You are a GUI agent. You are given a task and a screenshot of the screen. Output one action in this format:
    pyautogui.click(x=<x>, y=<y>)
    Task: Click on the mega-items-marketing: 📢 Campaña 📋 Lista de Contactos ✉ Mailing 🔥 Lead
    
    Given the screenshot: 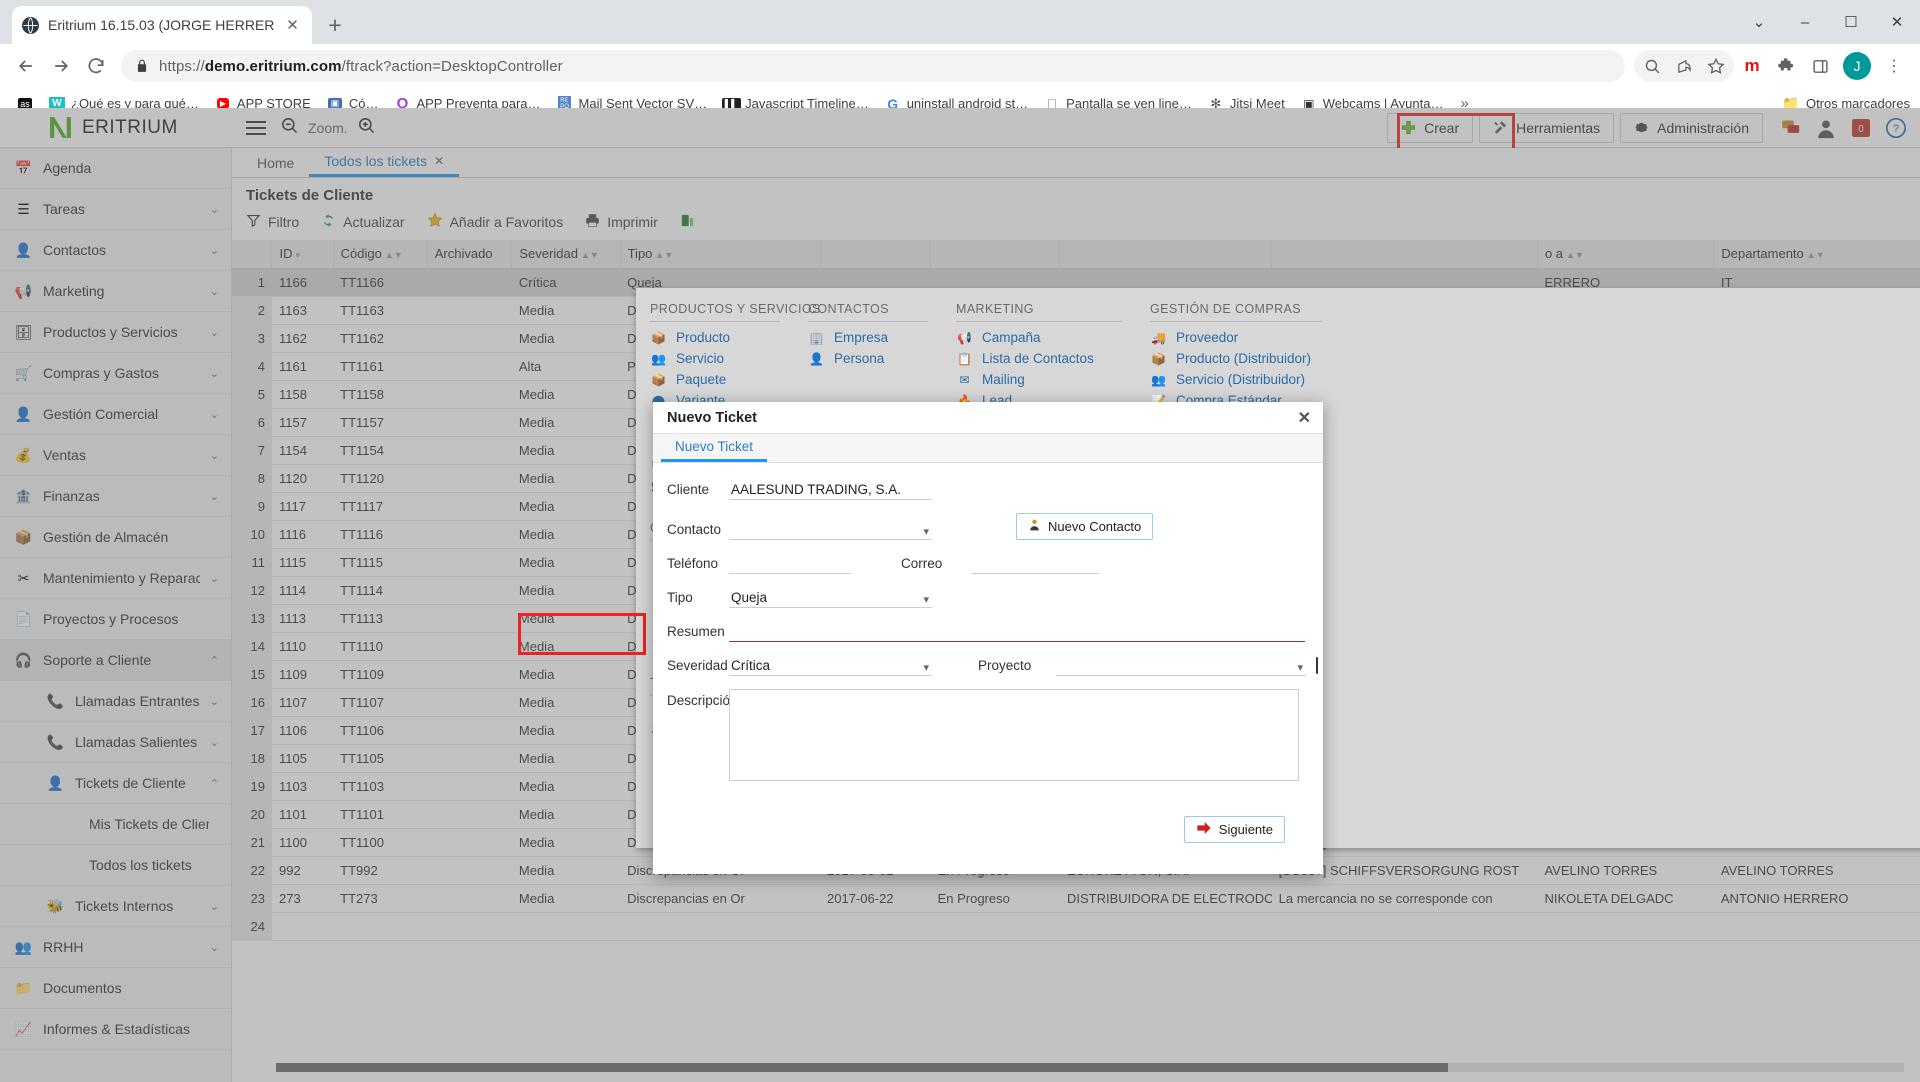 What is the action you would take?
    pyautogui.click(x=1039, y=369)
    